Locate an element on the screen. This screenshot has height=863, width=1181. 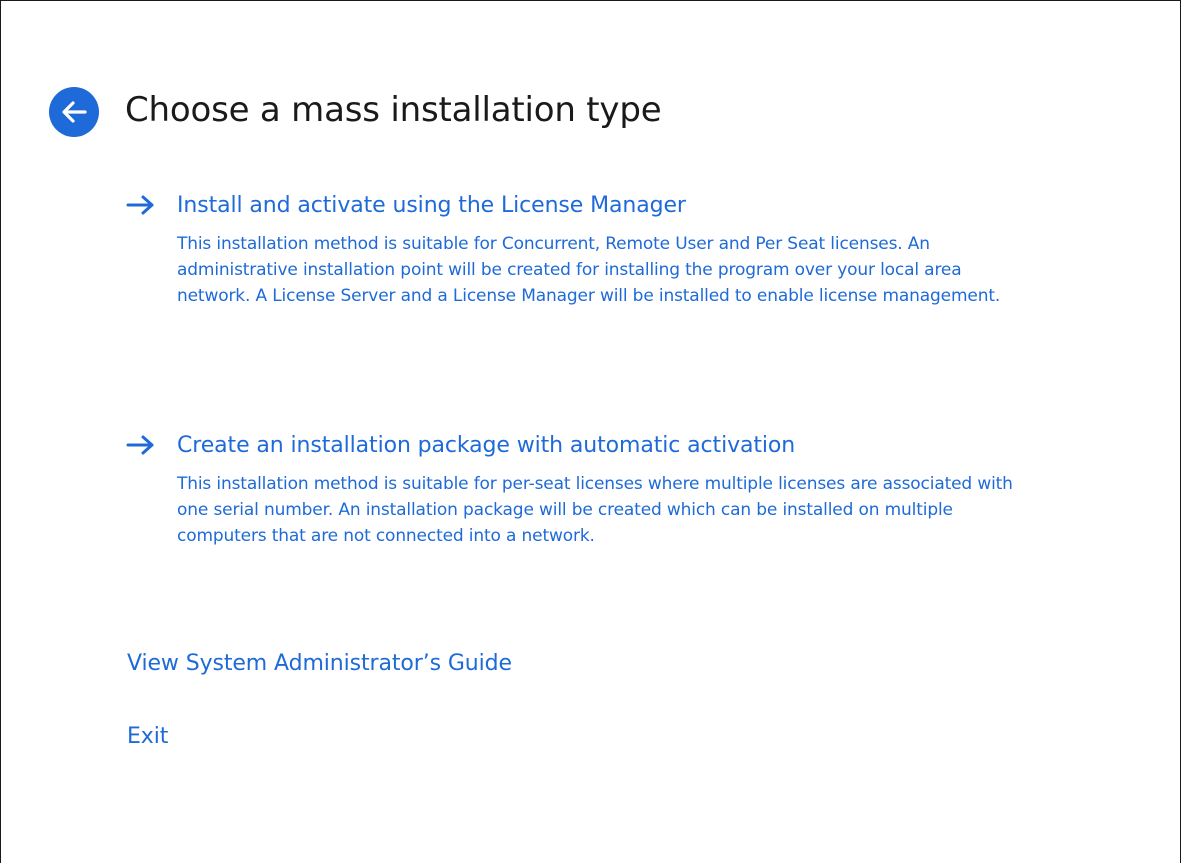
back-button is located at coordinates (74, 112).